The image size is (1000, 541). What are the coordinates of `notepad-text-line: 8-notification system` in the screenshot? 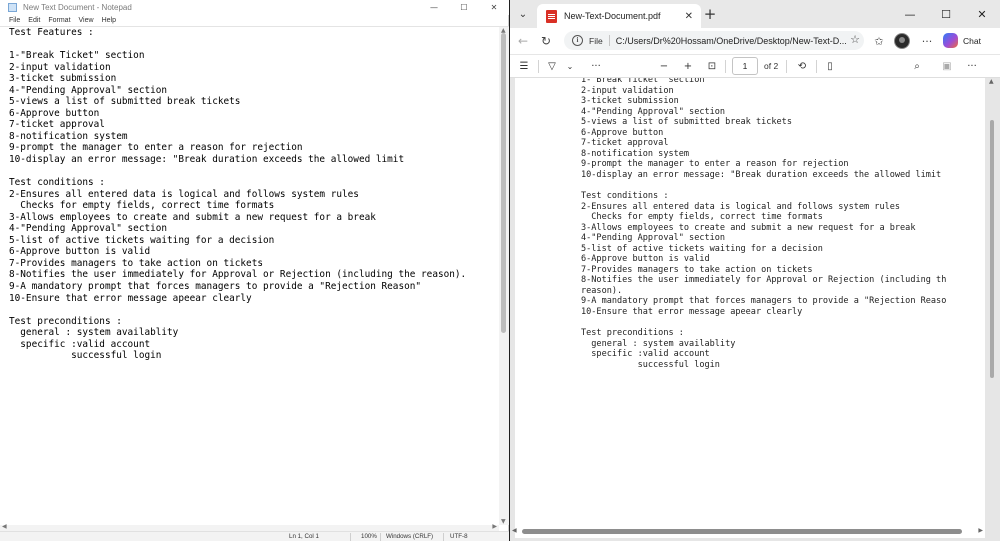 It's located at (68, 136).